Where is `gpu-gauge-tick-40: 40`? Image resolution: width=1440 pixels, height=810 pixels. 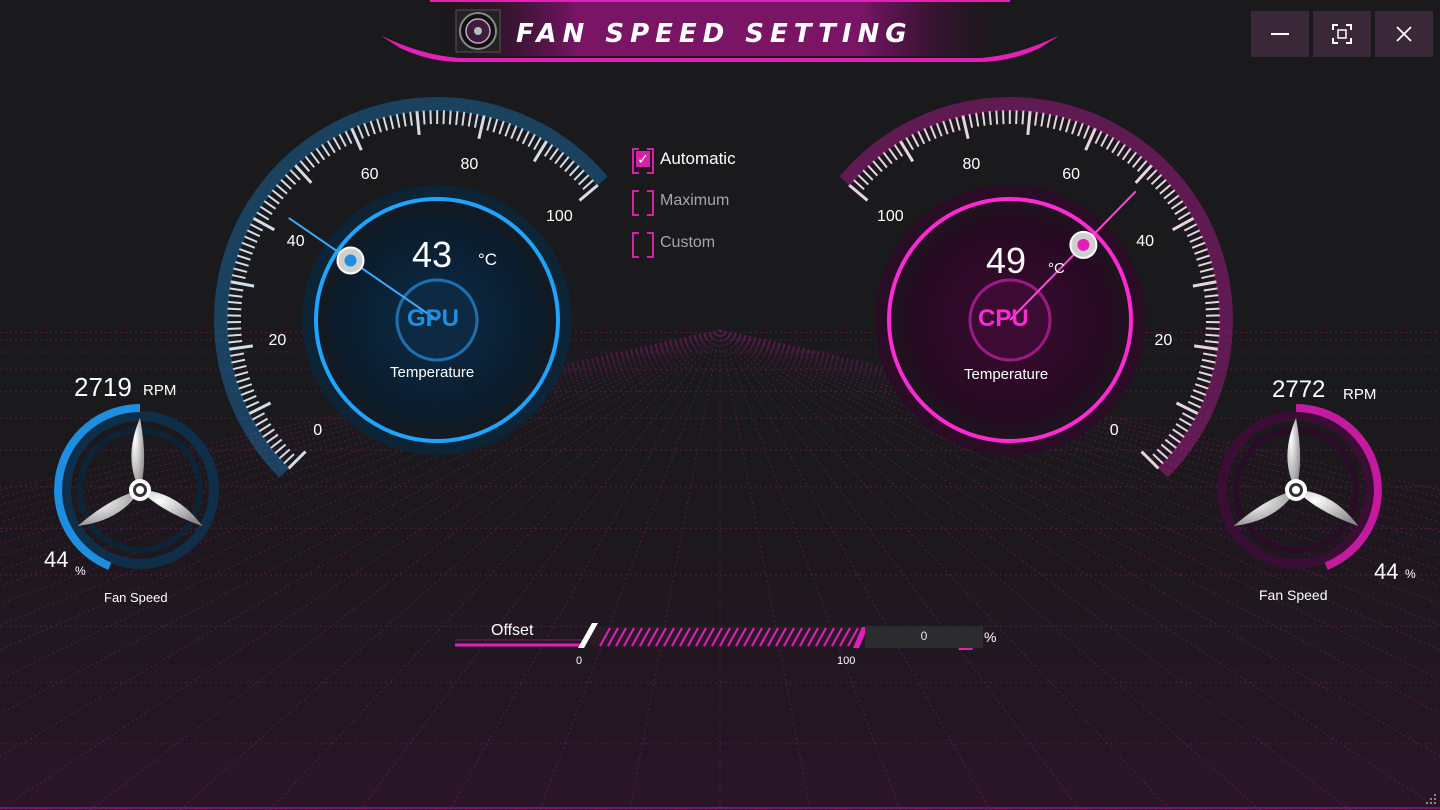
gpu-gauge-tick-40: 40 is located at coordinates (295, 242).